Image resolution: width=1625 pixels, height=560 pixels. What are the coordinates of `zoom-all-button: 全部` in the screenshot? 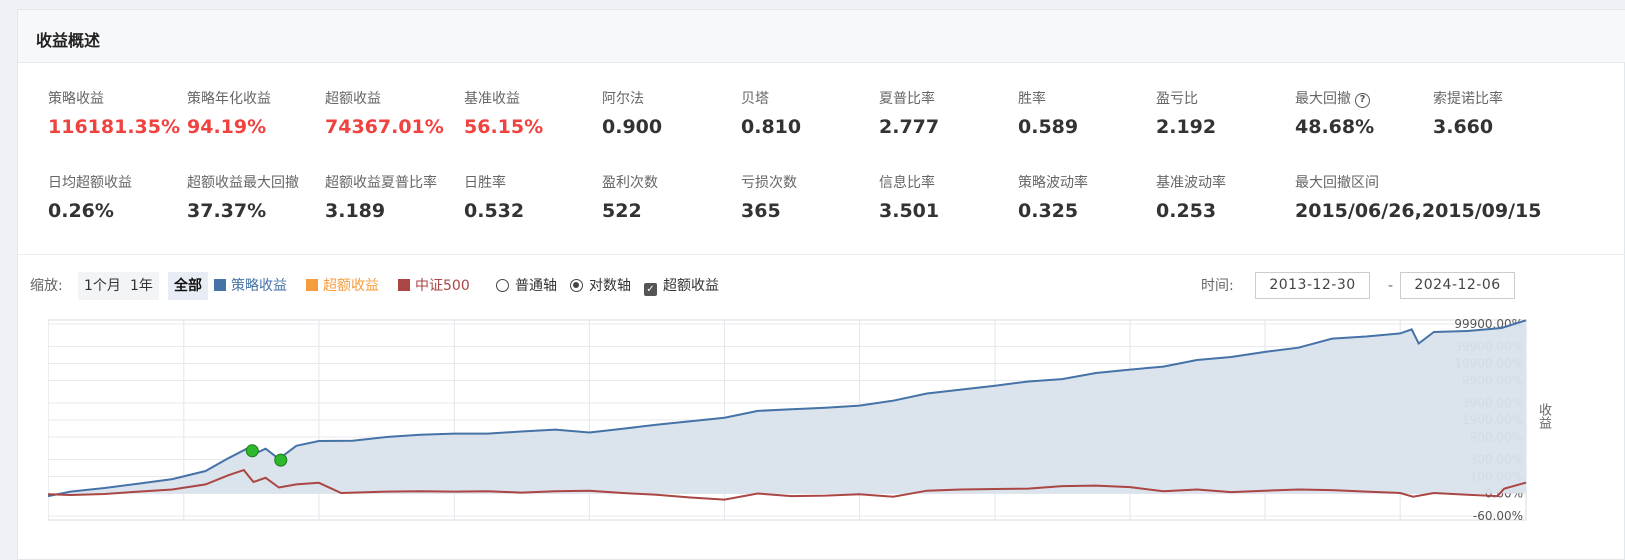 It's located at (188, 286).